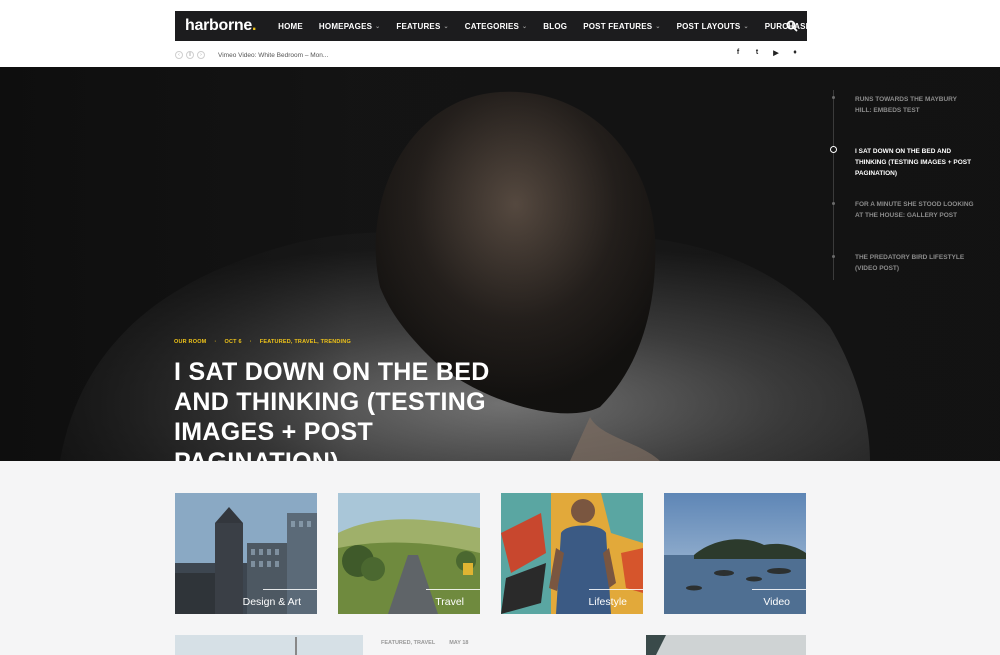 This screenshot has width=1000, height=655. Describe the element at coordinates (792, 26) in the screenshot. I see `search-icon` at that location.